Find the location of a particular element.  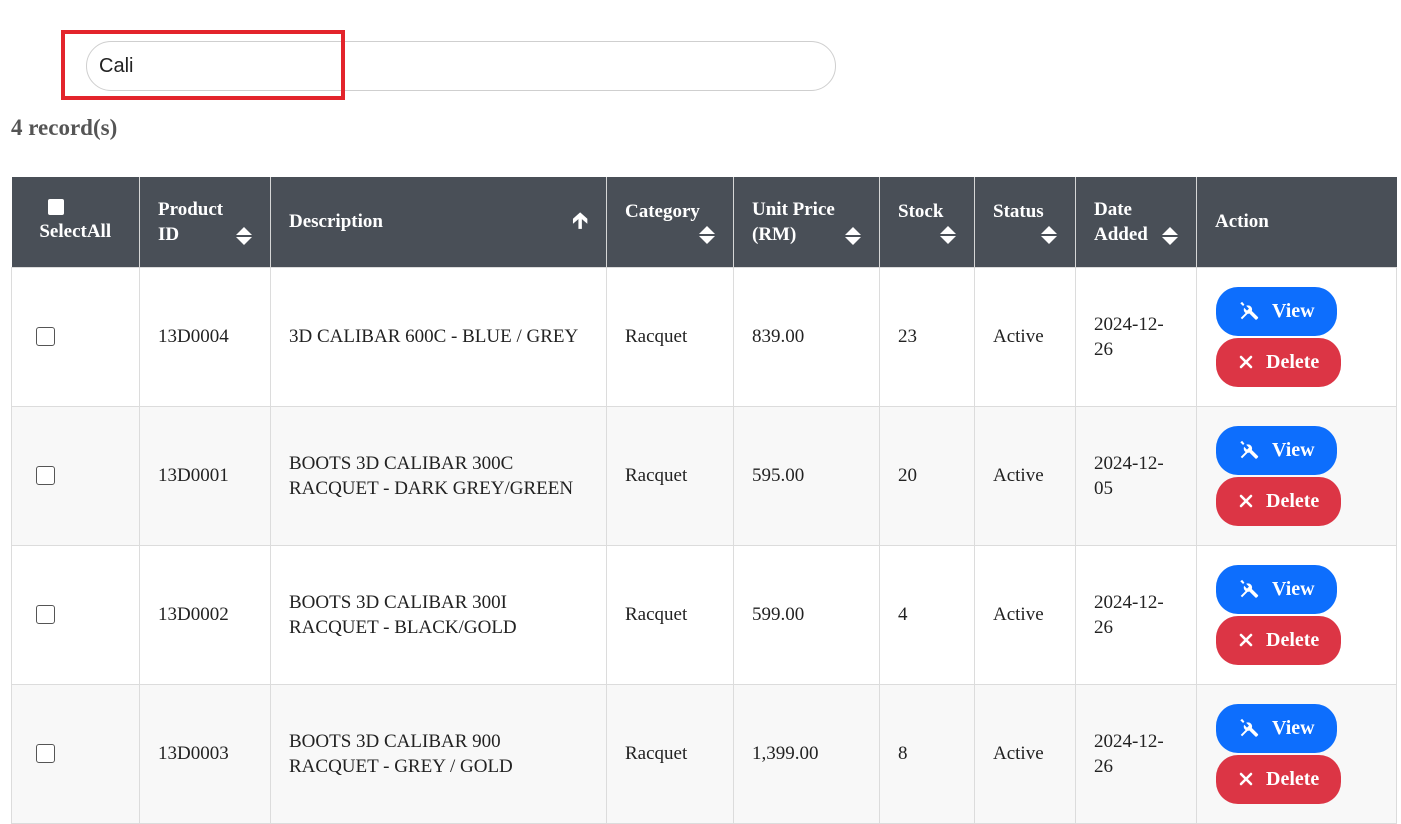

header-product-id-label: Product ID is located at coordinates (191, 221).